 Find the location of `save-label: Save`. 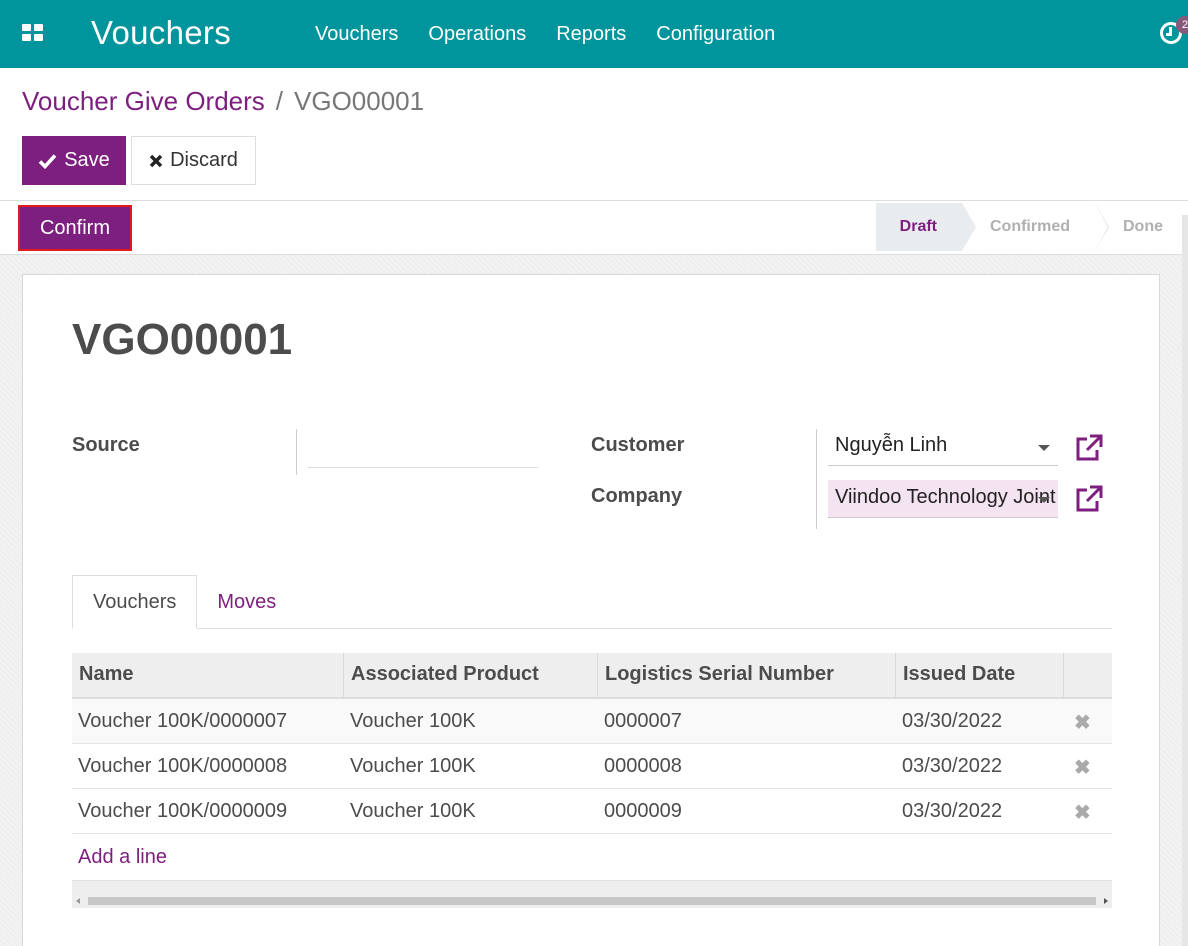

save-label: Save is located at coordinates (87, 160).